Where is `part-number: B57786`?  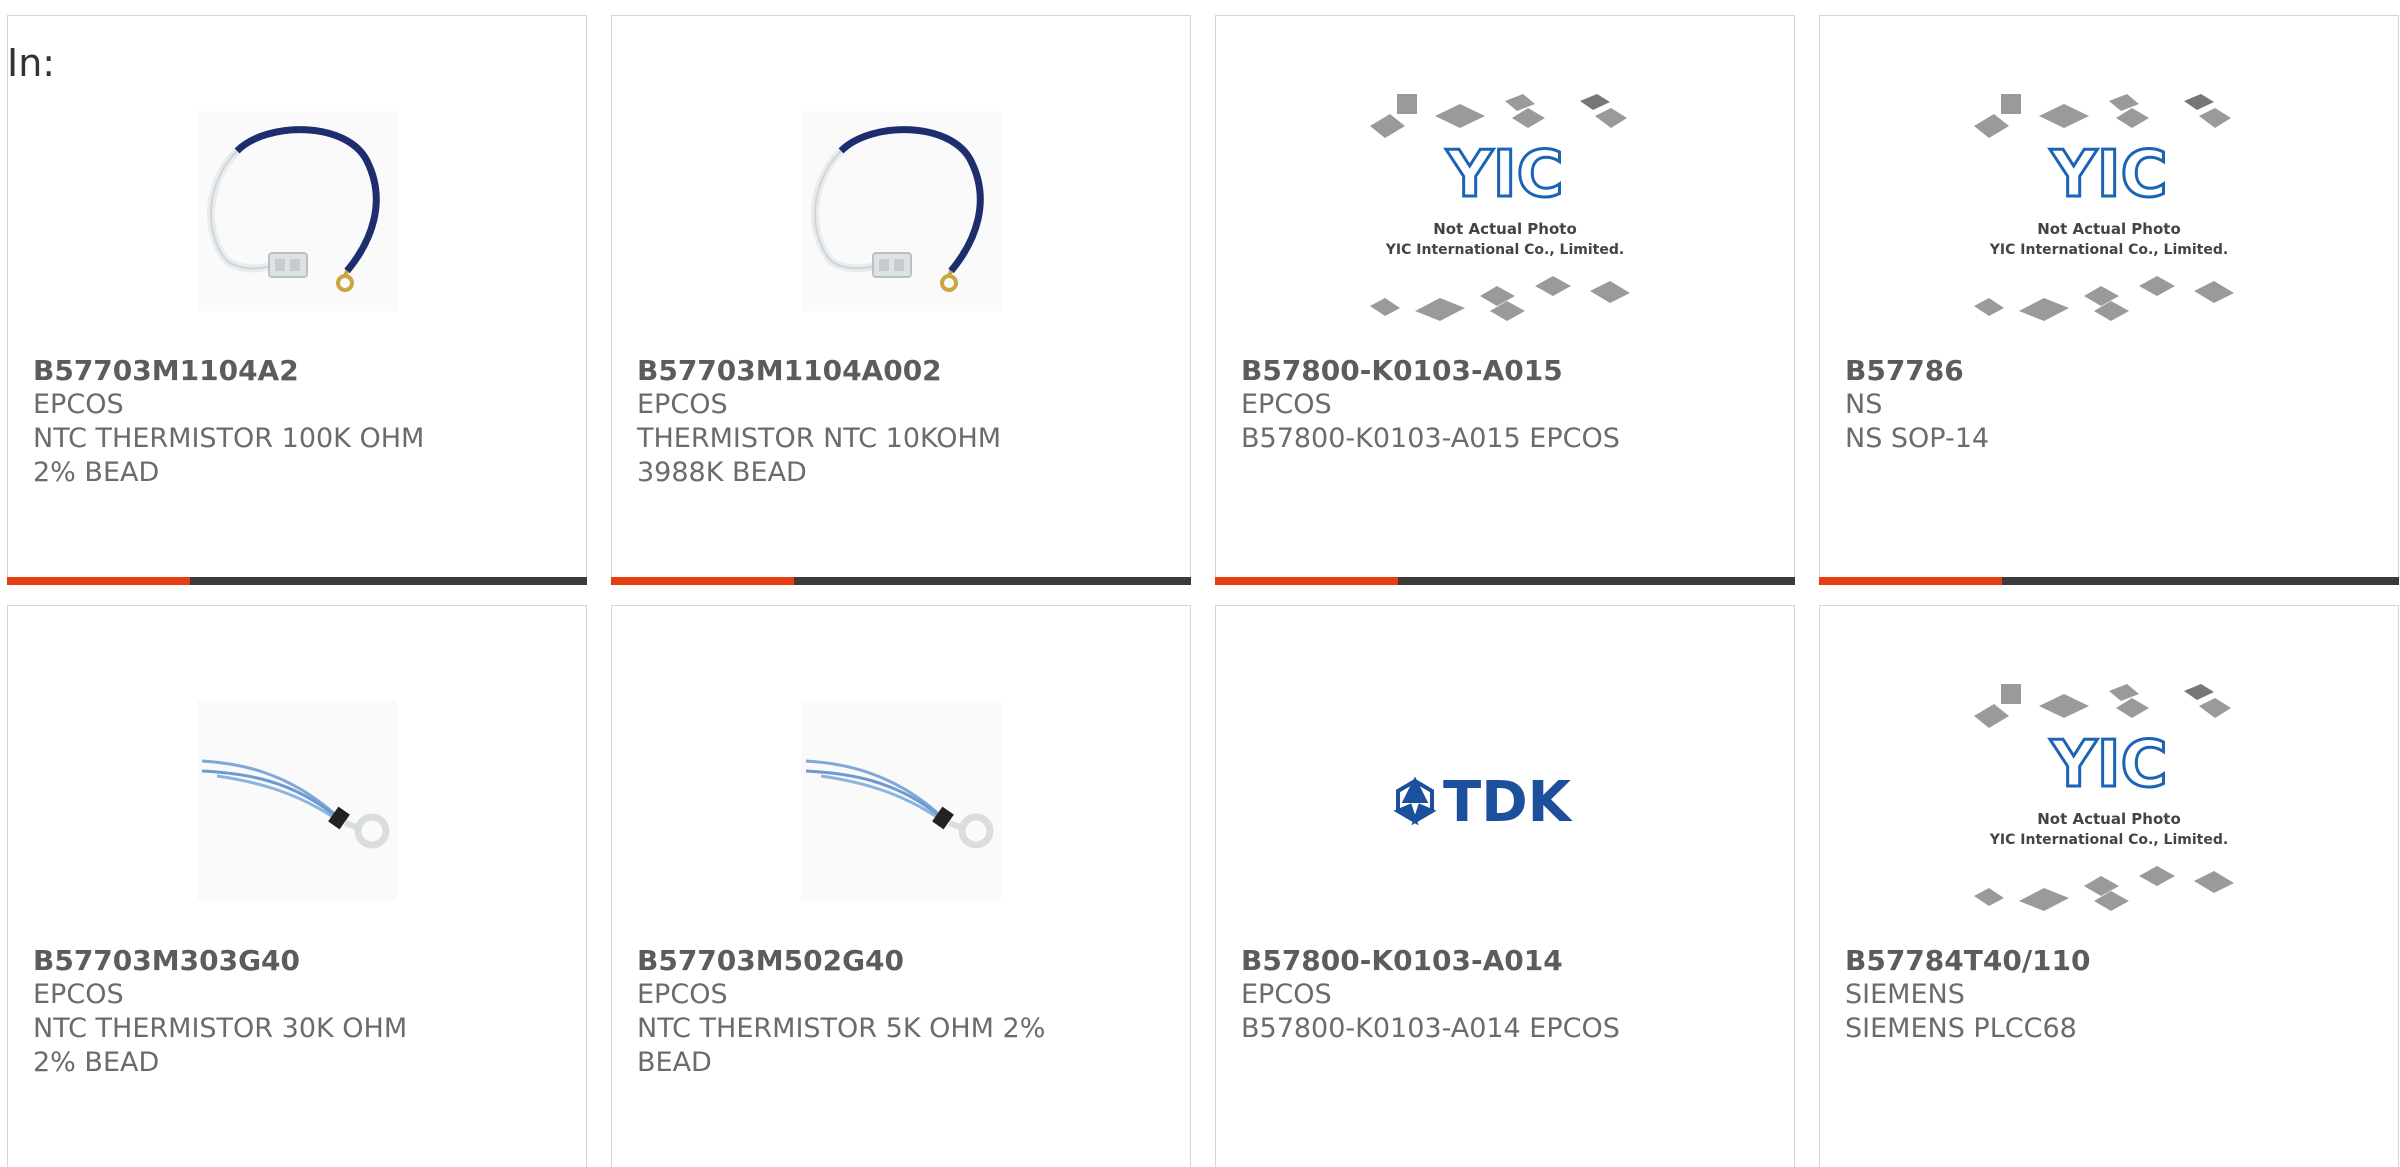
part-number: B57786 is located at coordinates (2111, 371).